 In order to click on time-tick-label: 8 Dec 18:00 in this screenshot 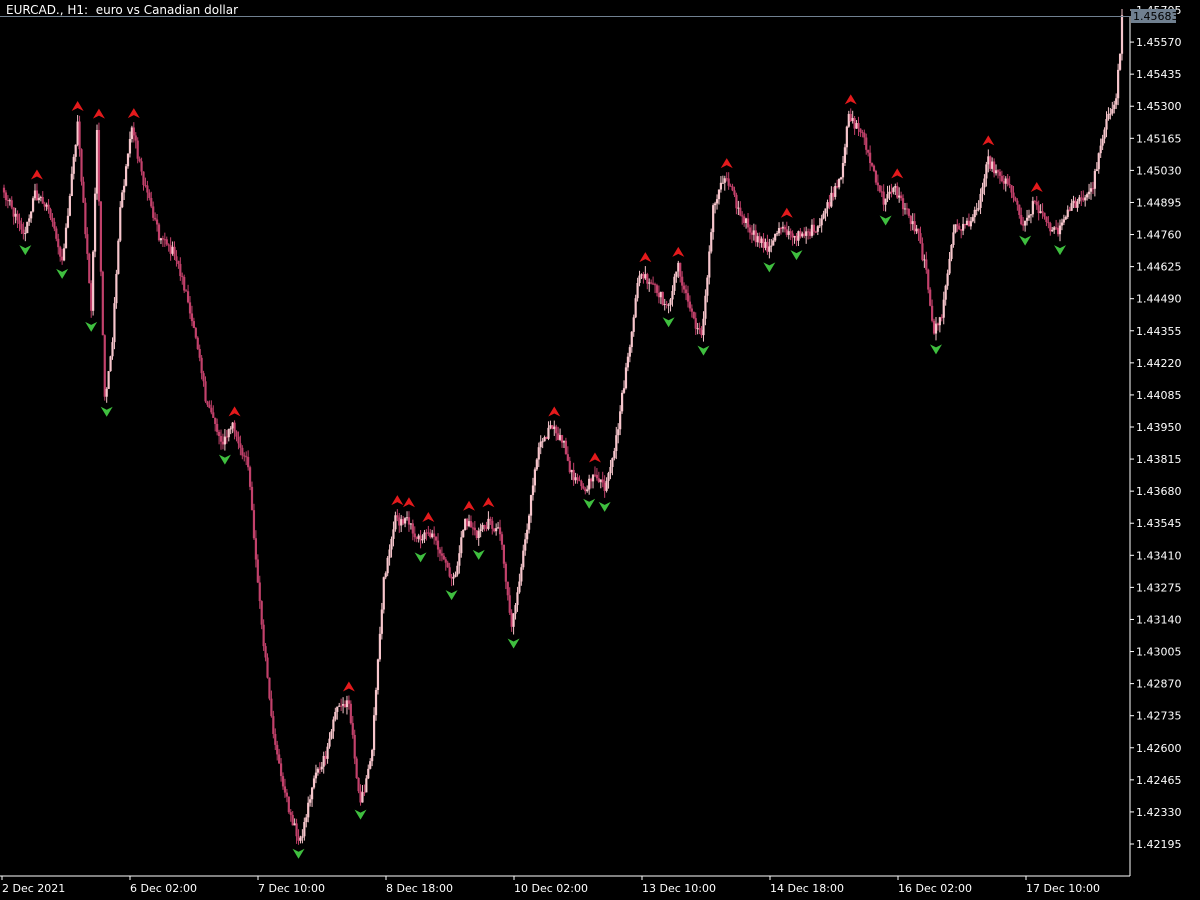, I will do `click(419, 888)`.